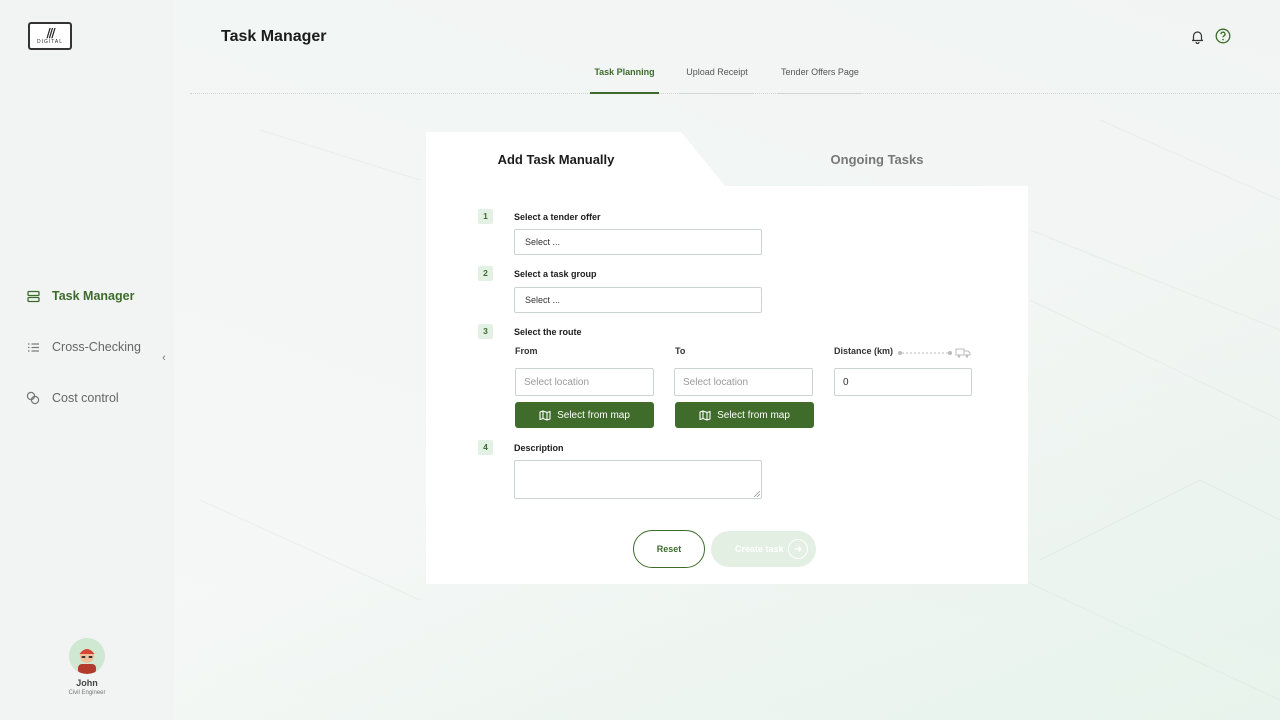 The height and width of the screenshot is (720, 1280). I want to click on tab-tender-offers: Tender Offers Page, so click(820, 80).